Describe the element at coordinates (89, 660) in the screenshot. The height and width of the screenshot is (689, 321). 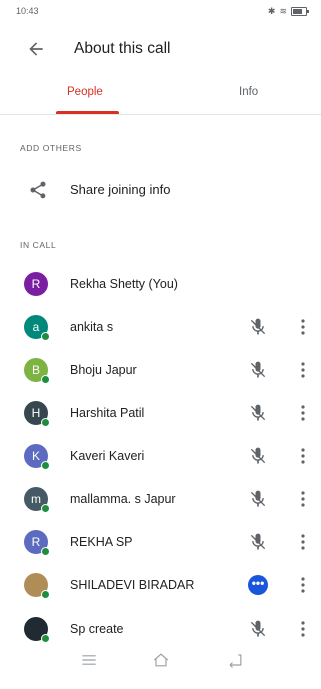
I see `menu-icon` at that location.